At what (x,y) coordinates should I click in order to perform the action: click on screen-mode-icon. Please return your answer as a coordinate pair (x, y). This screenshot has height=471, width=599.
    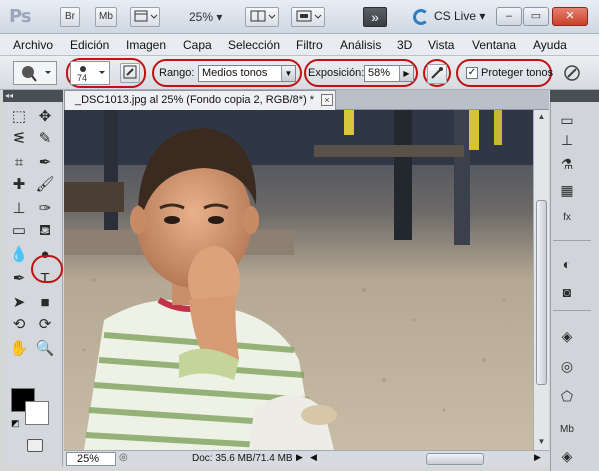
    Looking at the image, I should click on (309, 16).